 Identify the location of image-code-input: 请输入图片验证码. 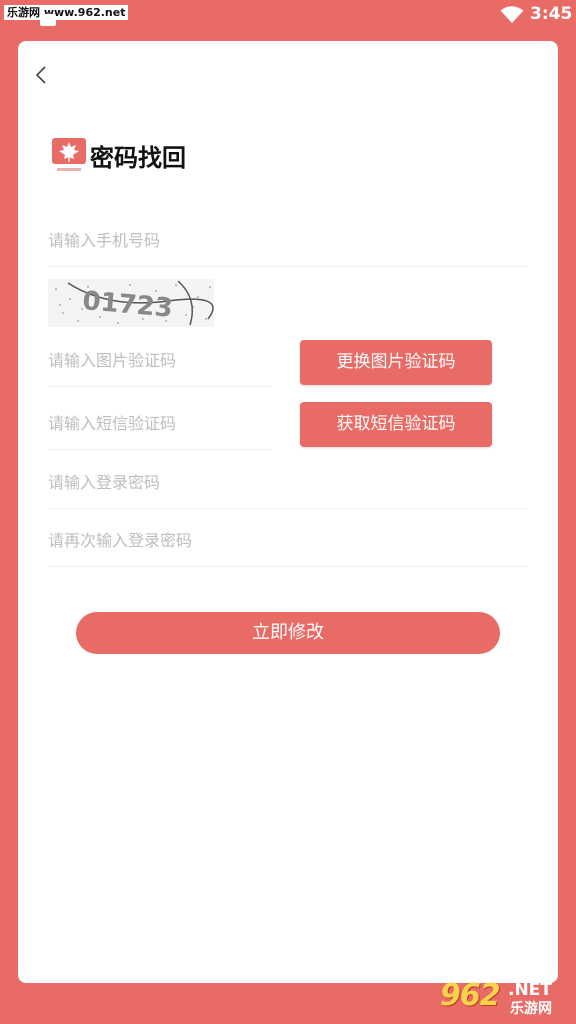
(160, 361).